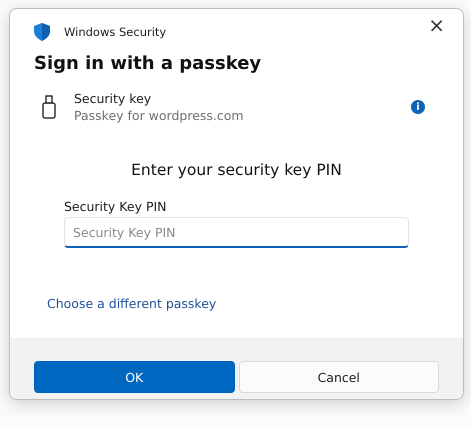 Image resolution: width=471 pixels, height=427 pixels. Describe the element at coordinates (436, 25) in the screenshot. I see `close-button: ×` at that location.